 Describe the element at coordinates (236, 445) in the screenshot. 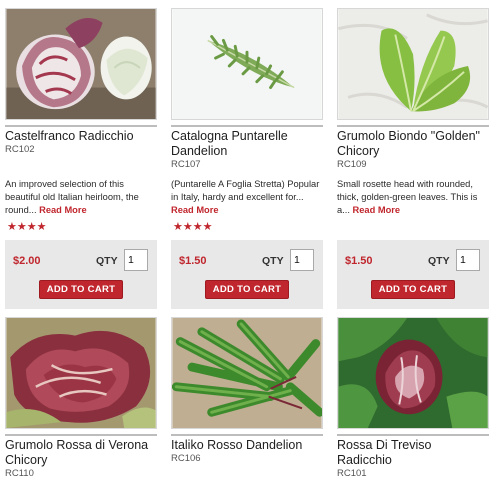

I see `product-name-text: Italiko Rosso Dandelion` at that location.